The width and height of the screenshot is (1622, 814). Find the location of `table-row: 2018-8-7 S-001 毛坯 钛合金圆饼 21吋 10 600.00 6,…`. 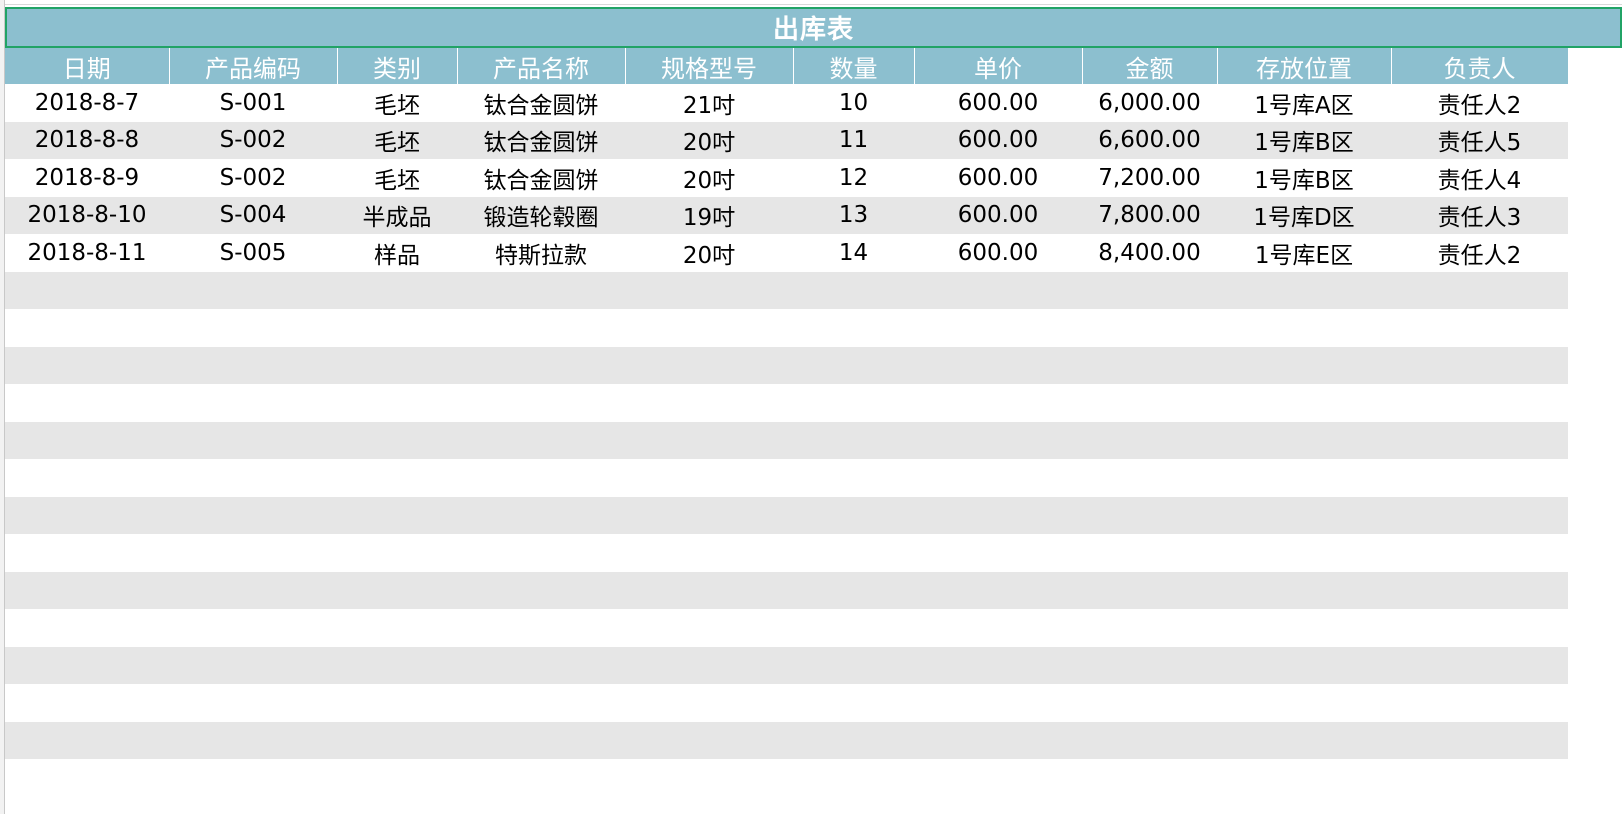

table-row: 2018-8-7 S-001 毛坯 钛合金圆饼 21吋 10 600.00 6,… is located at coordinates (786, 103).